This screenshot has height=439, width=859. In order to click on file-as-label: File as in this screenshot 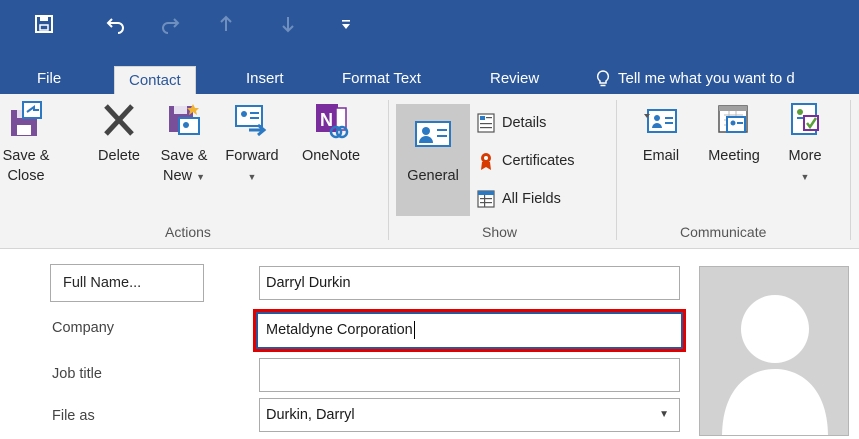, I will do `click(73, 416)`.